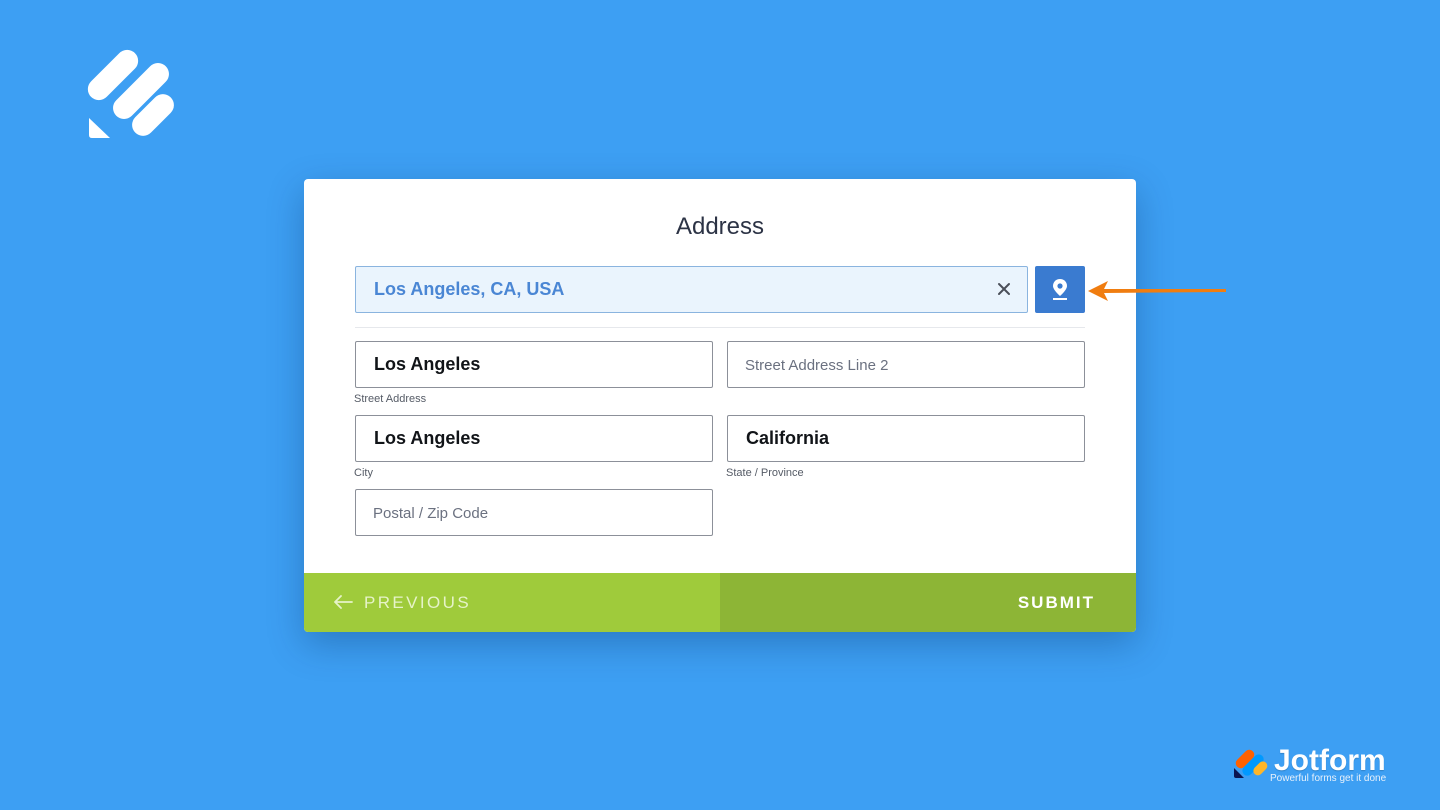  What do you see at coordinates (343, 602) in the screenshot?
I see `arrow-left-icon` at bounding box center [343, 602].